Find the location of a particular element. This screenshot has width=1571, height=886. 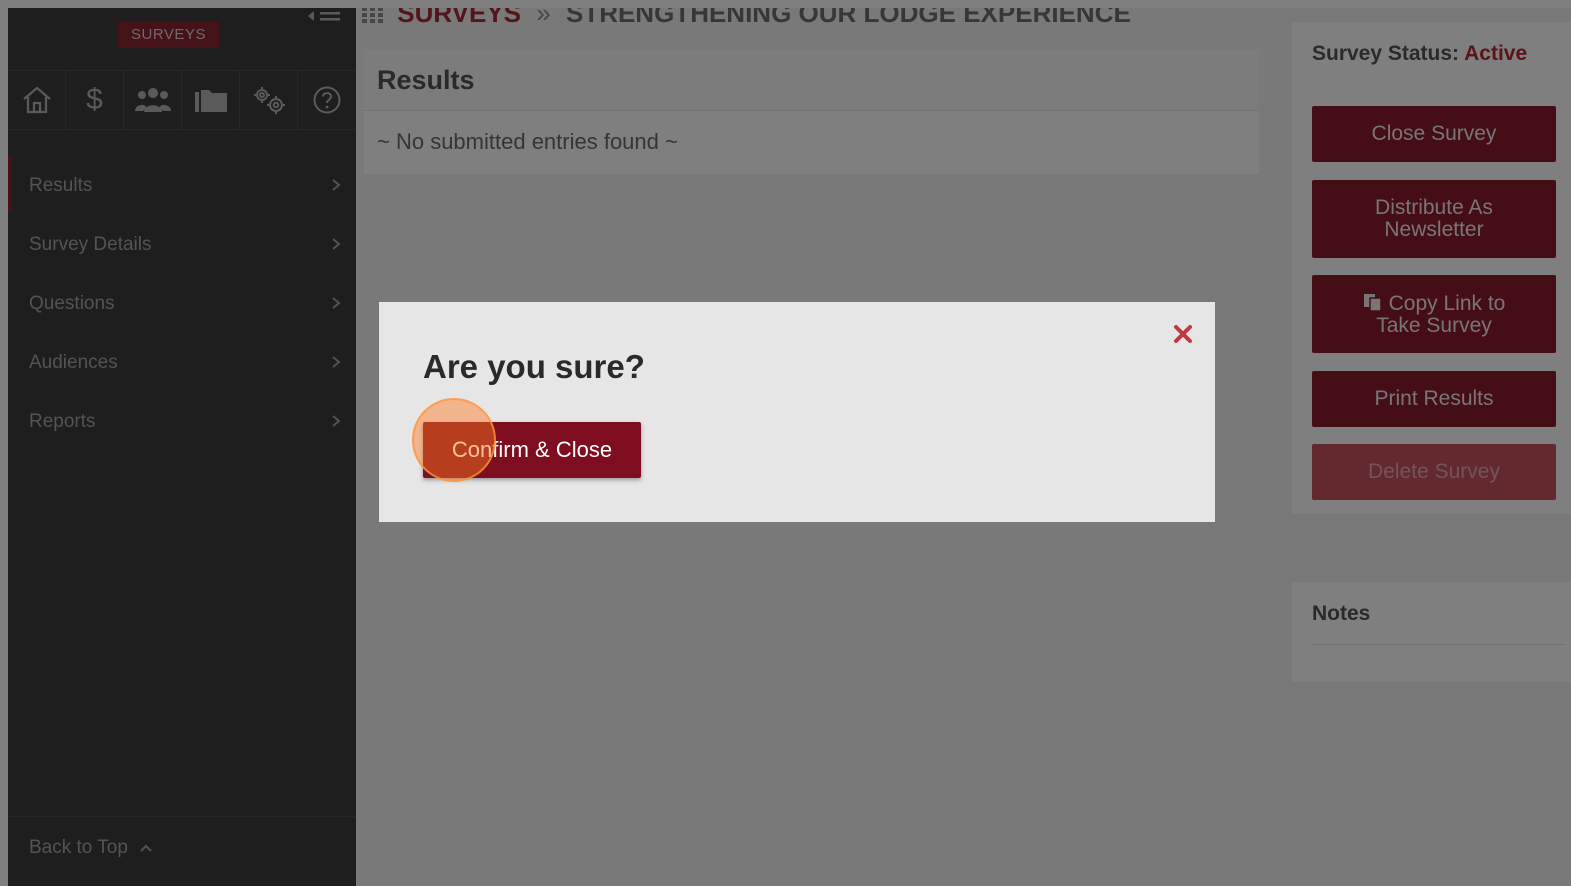

close-icon is located at coordinates (1183, 334).